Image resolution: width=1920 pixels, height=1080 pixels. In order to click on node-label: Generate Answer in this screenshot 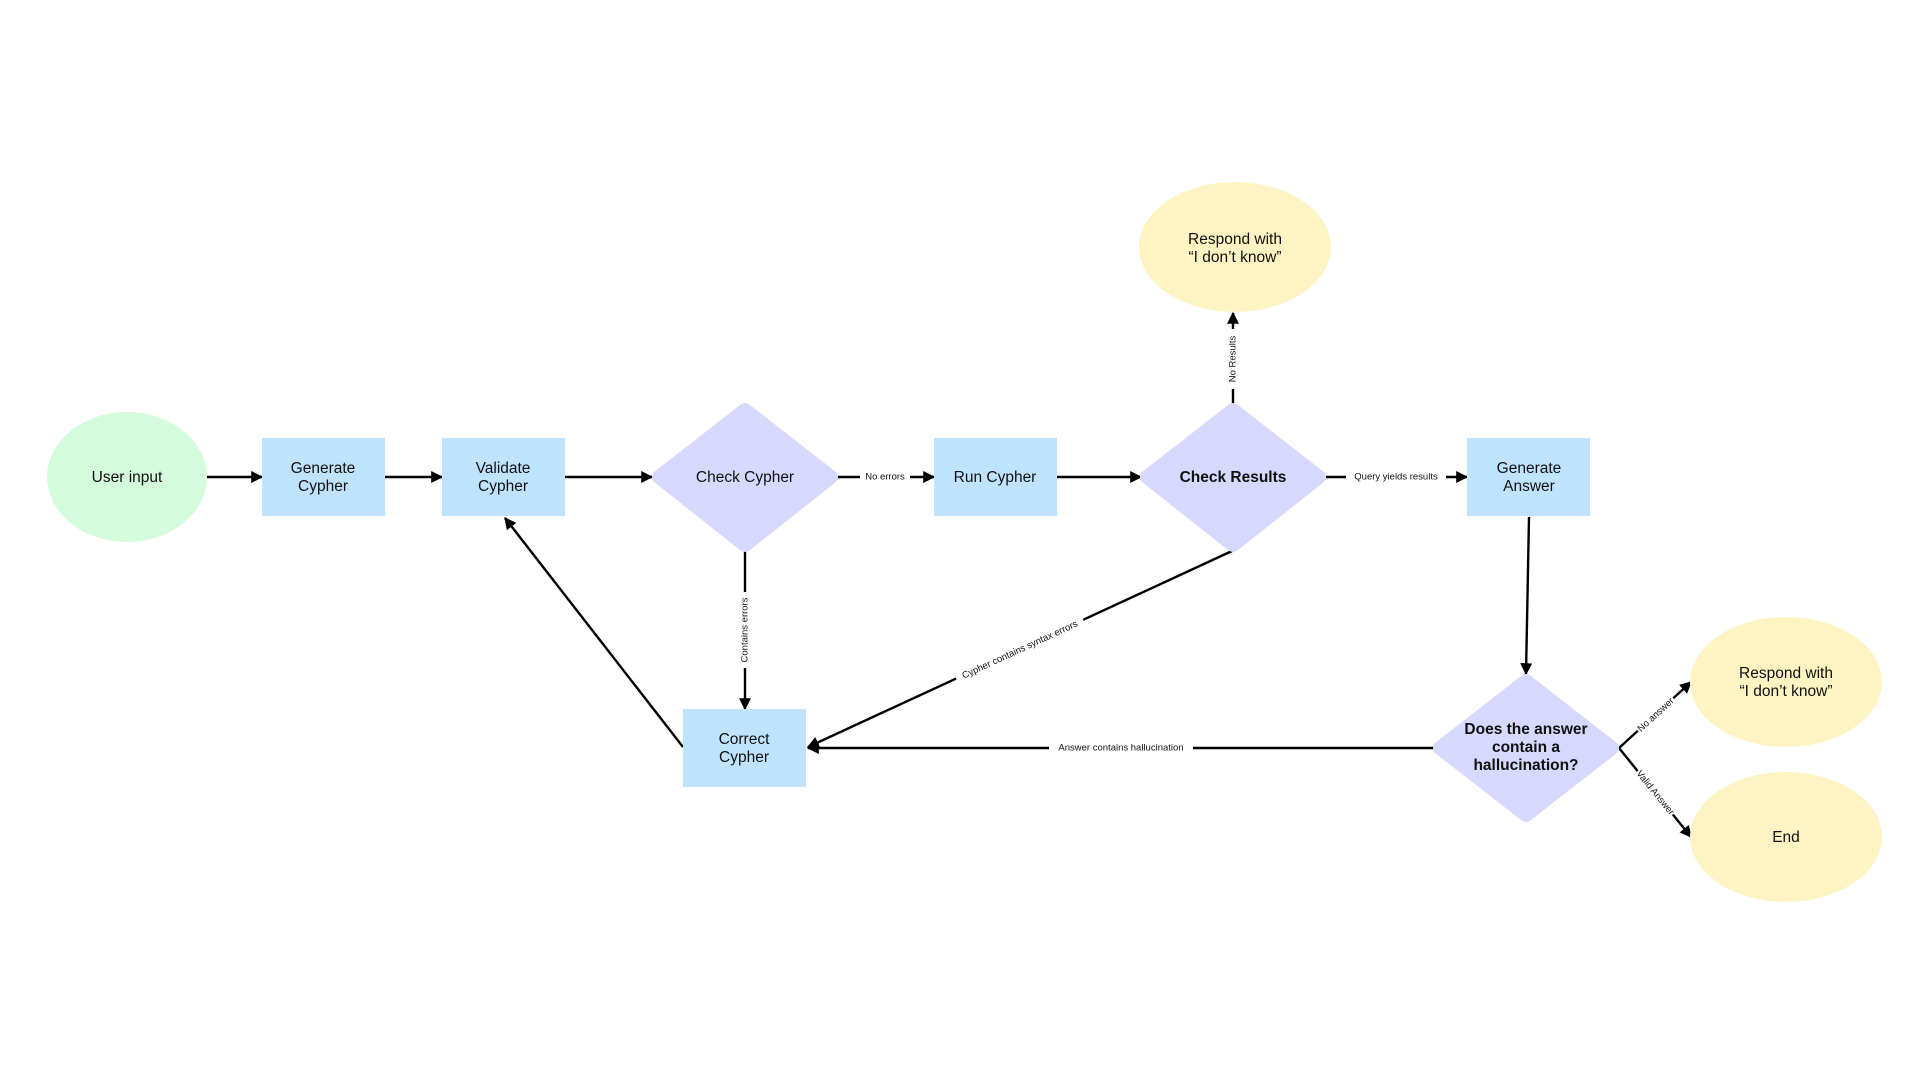, I will do `click(1529, 477)`.